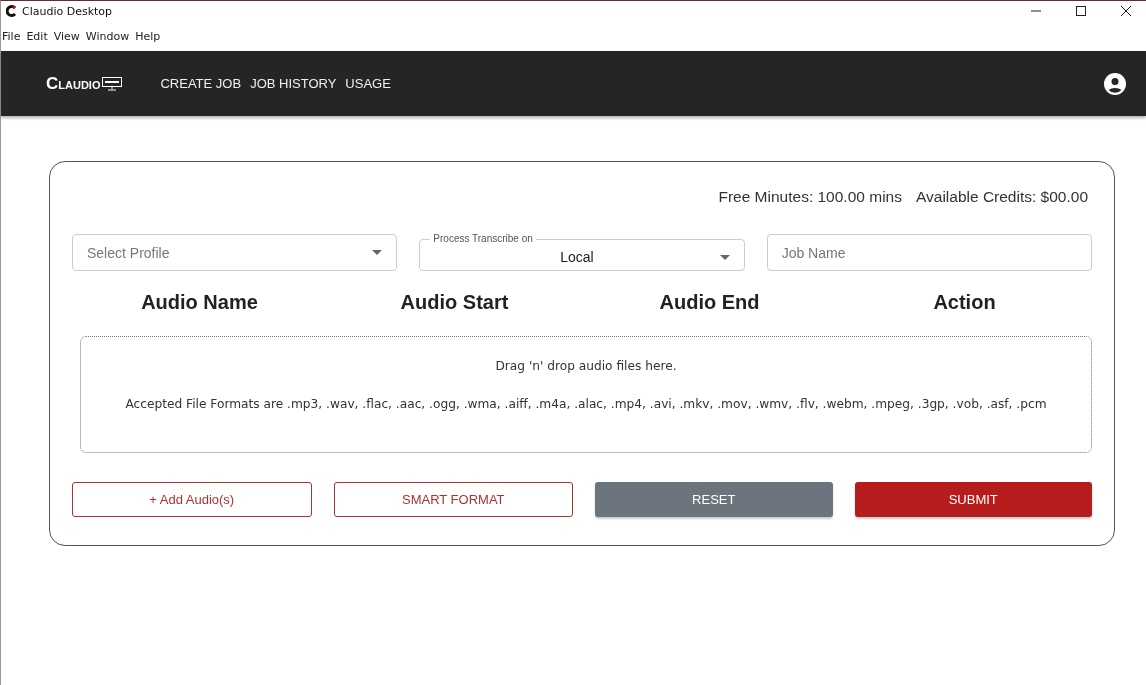 This screenshot has height=685, width=1146. What do you see at coordinates (235, 252) in the screenshot?
I see `select-field: Select Profile` at bounding box center [235, 252].